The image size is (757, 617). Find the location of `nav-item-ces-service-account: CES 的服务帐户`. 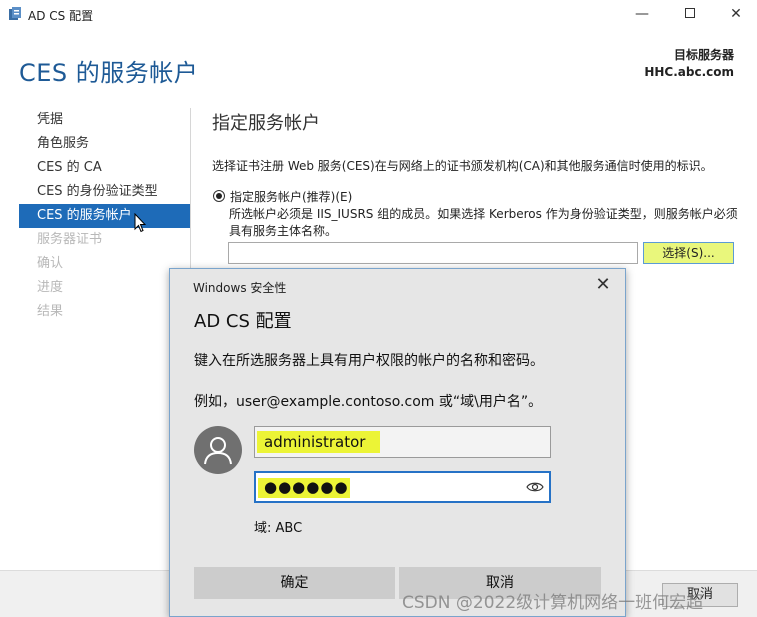

nav-item-ces-service-account: CES 的服务帐户 is located at coordinates (104, 216).